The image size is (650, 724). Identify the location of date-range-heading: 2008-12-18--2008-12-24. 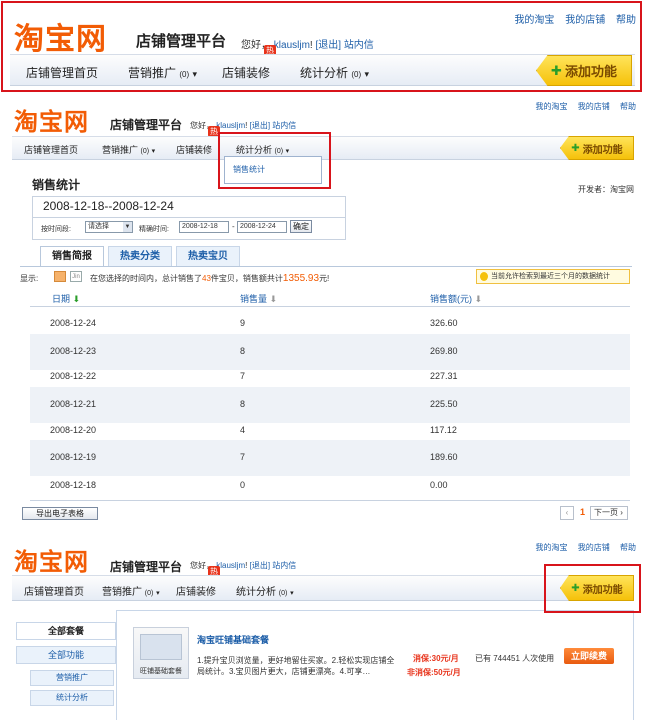
(108, 206).